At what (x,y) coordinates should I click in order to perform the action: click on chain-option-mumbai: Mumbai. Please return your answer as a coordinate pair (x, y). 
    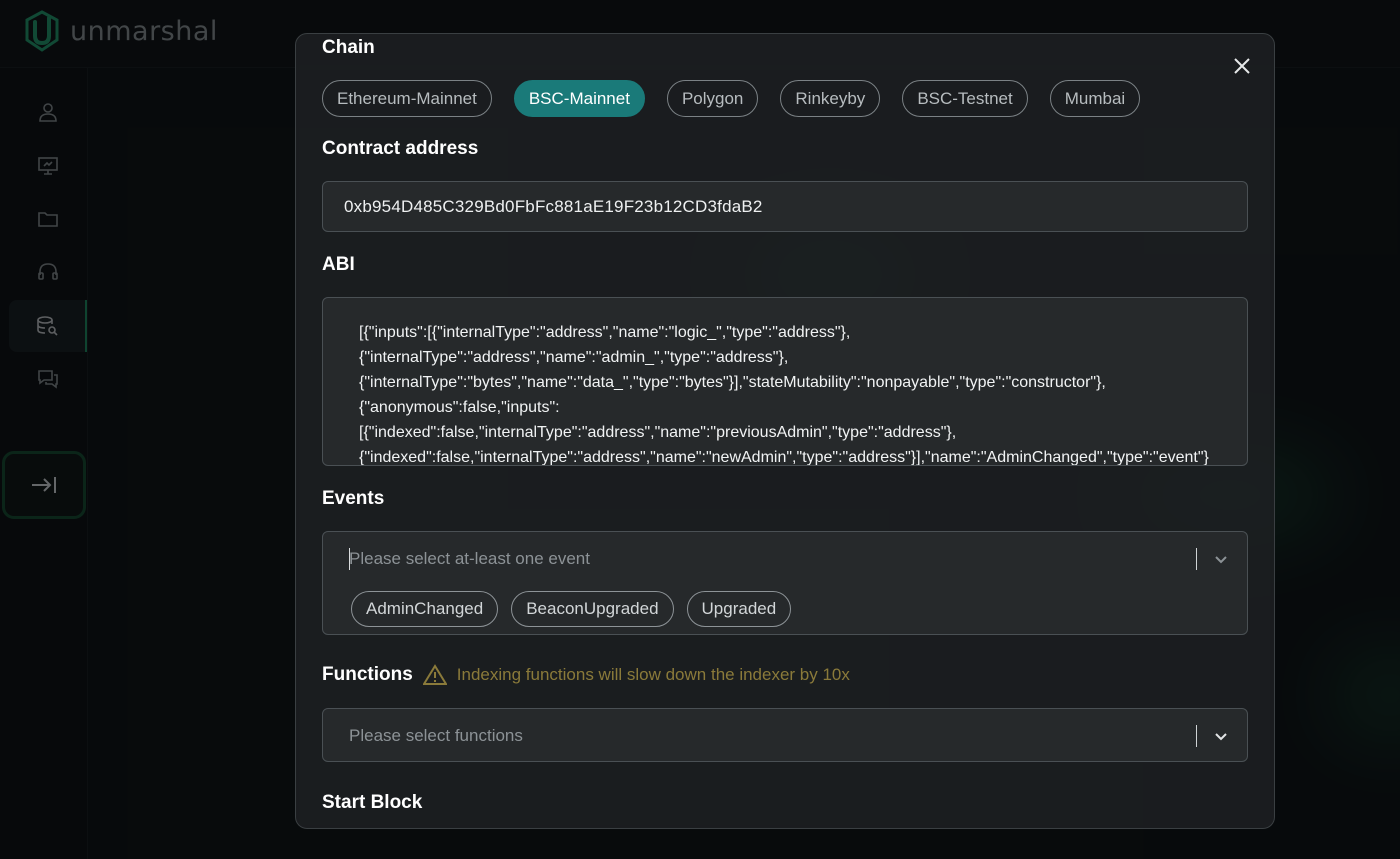
    Looking at the image, I should click on (1095, 98).